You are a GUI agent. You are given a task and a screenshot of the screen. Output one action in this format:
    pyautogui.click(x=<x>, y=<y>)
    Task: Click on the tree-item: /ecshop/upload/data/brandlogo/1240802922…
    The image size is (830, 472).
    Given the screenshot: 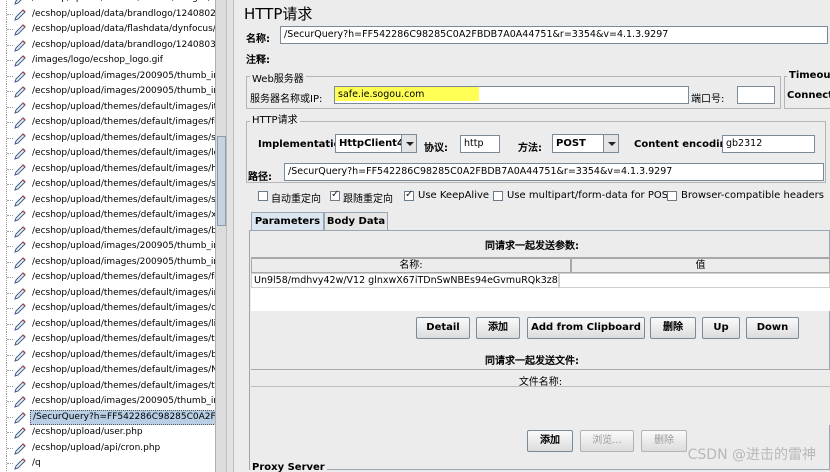 What is the action you would take?
    pyautogui.click(x=107, y=14)
    